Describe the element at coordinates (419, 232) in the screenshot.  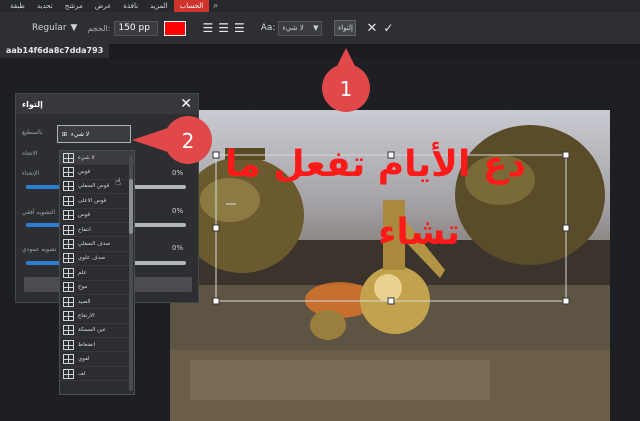
I see `canvas-text-line2: تشاء` at that location.